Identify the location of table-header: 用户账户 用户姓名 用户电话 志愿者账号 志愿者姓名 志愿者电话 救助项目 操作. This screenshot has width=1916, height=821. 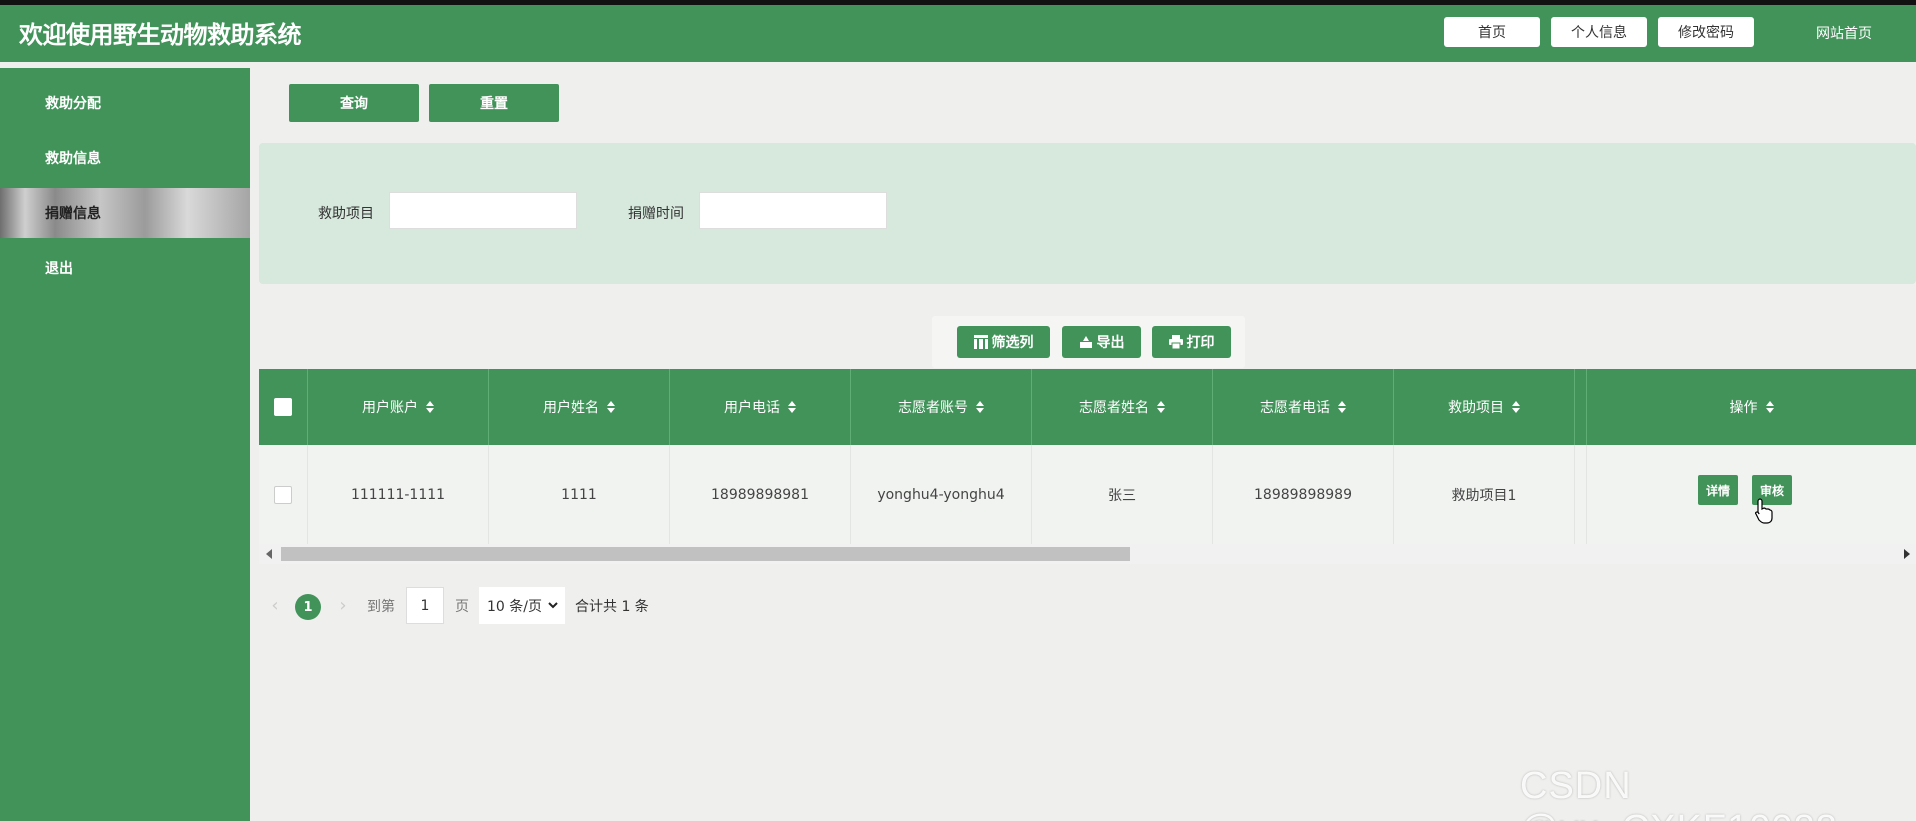
(1087, 407).